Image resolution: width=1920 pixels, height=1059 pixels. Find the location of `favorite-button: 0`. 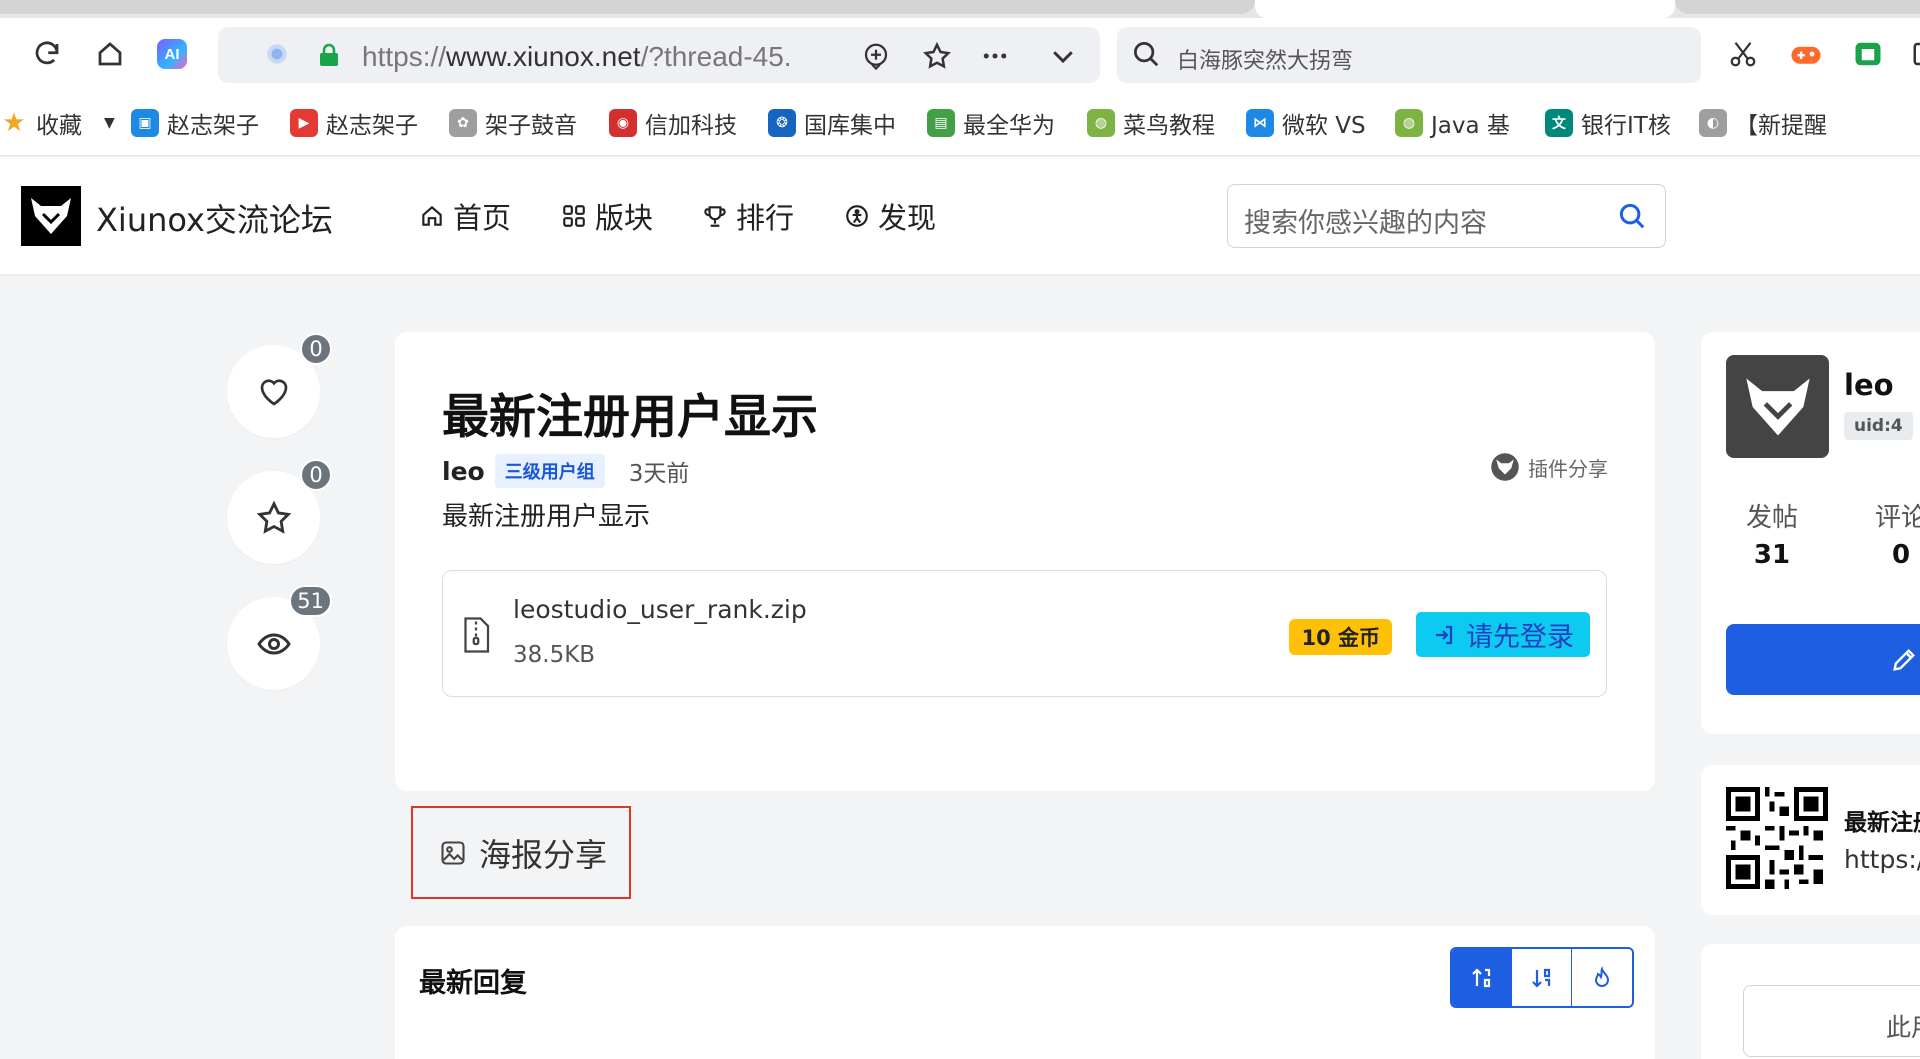

favorite-button: 0 is located at coordinates (279, 511).